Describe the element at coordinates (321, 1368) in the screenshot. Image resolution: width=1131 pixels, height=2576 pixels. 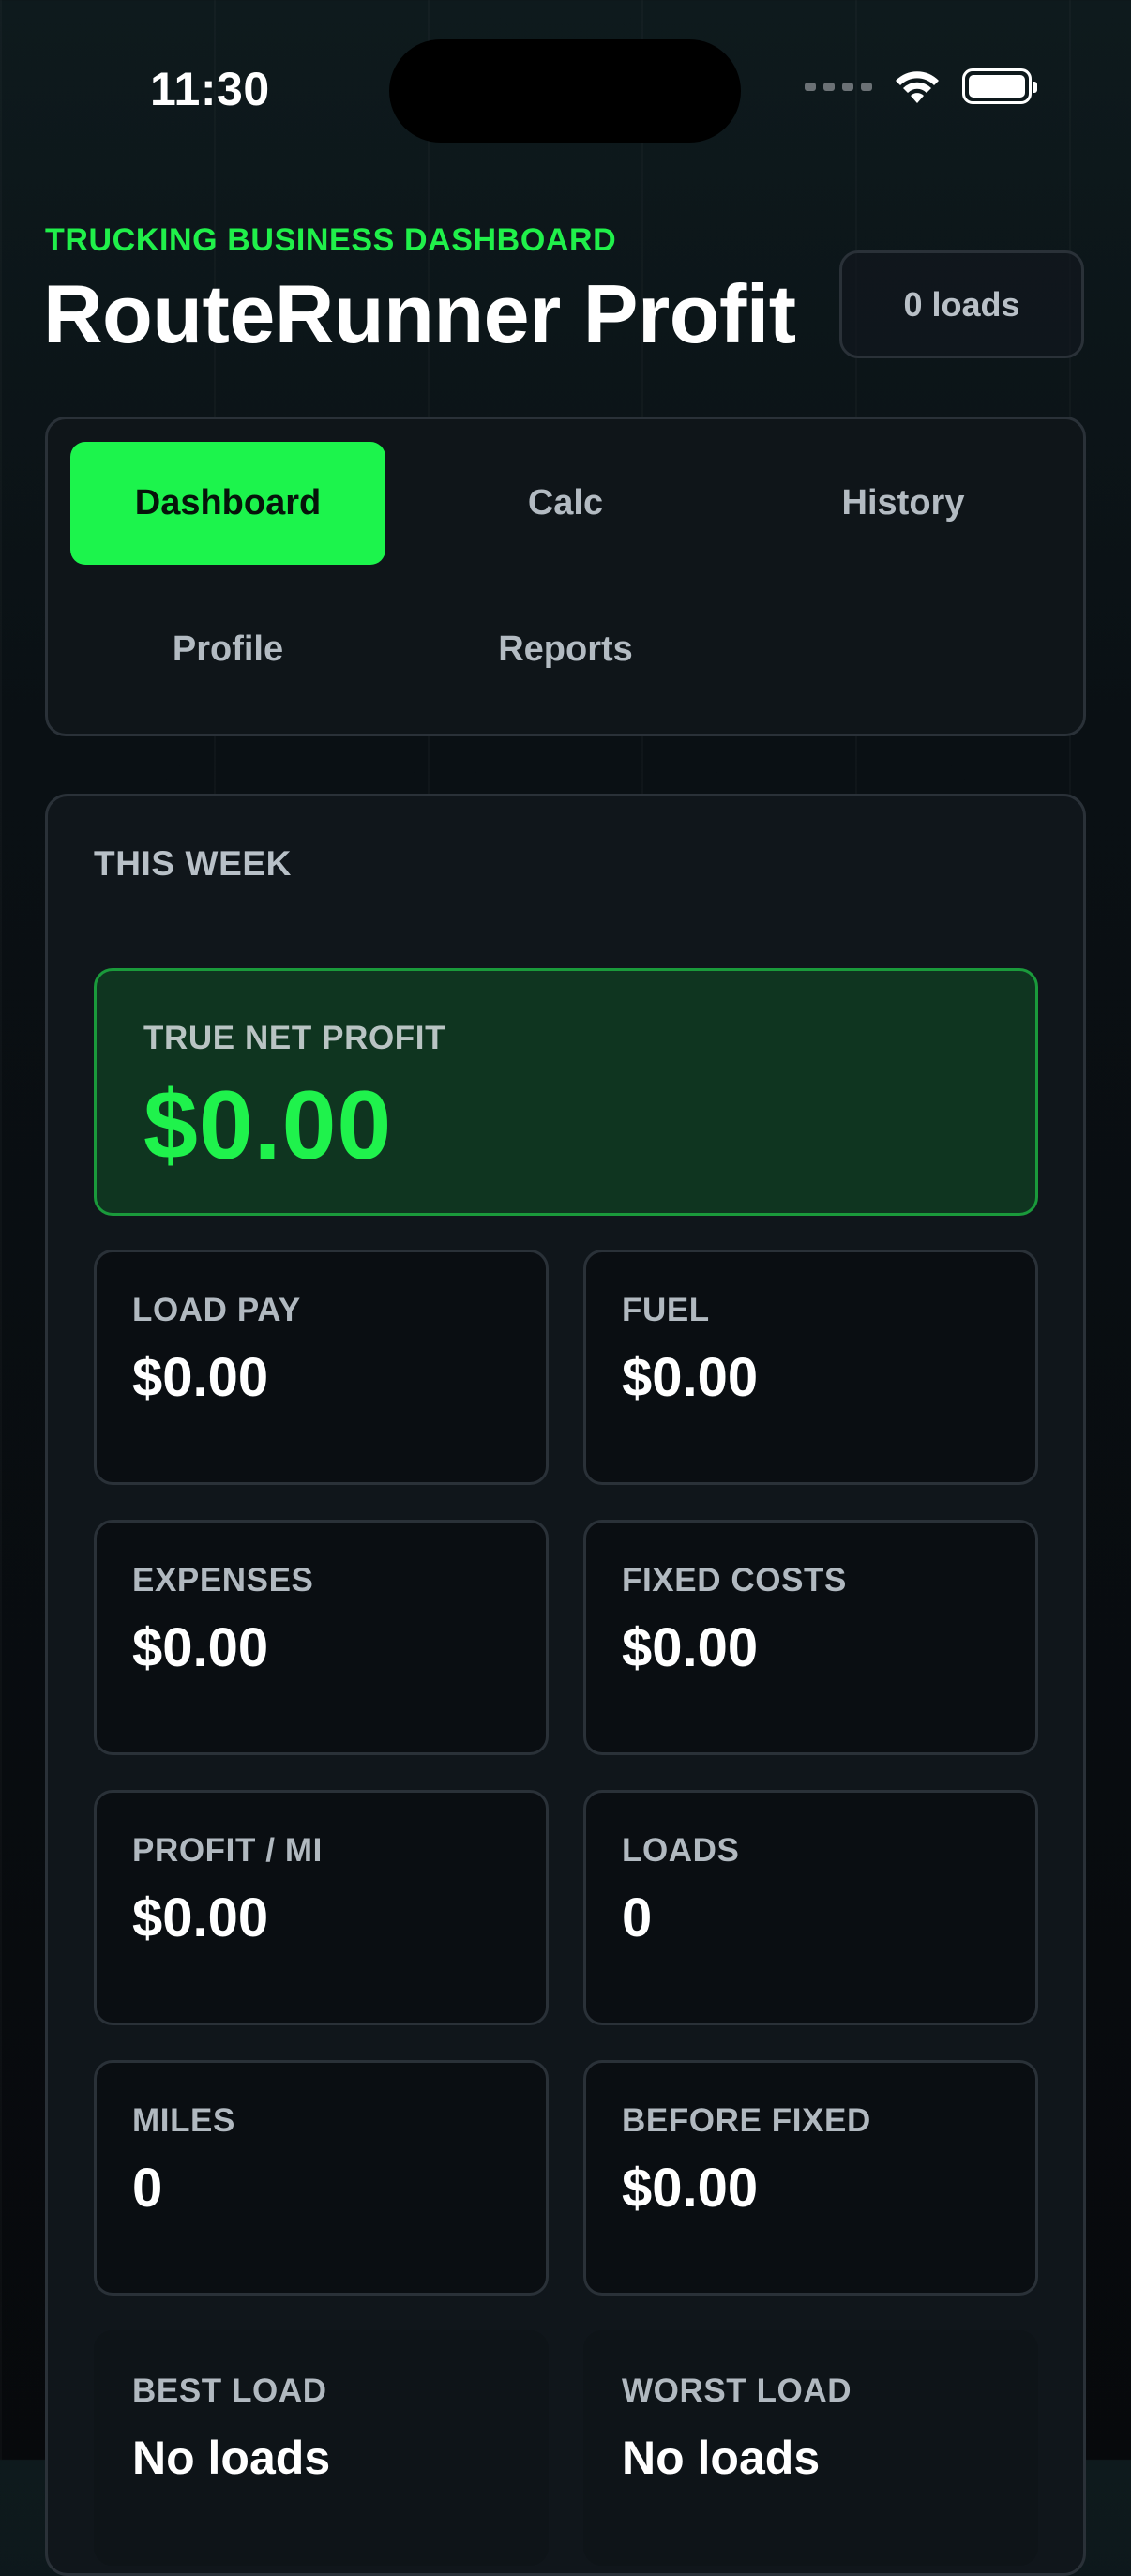
I see `stat-load-pay: LOAD PAY $0.00` at that location.